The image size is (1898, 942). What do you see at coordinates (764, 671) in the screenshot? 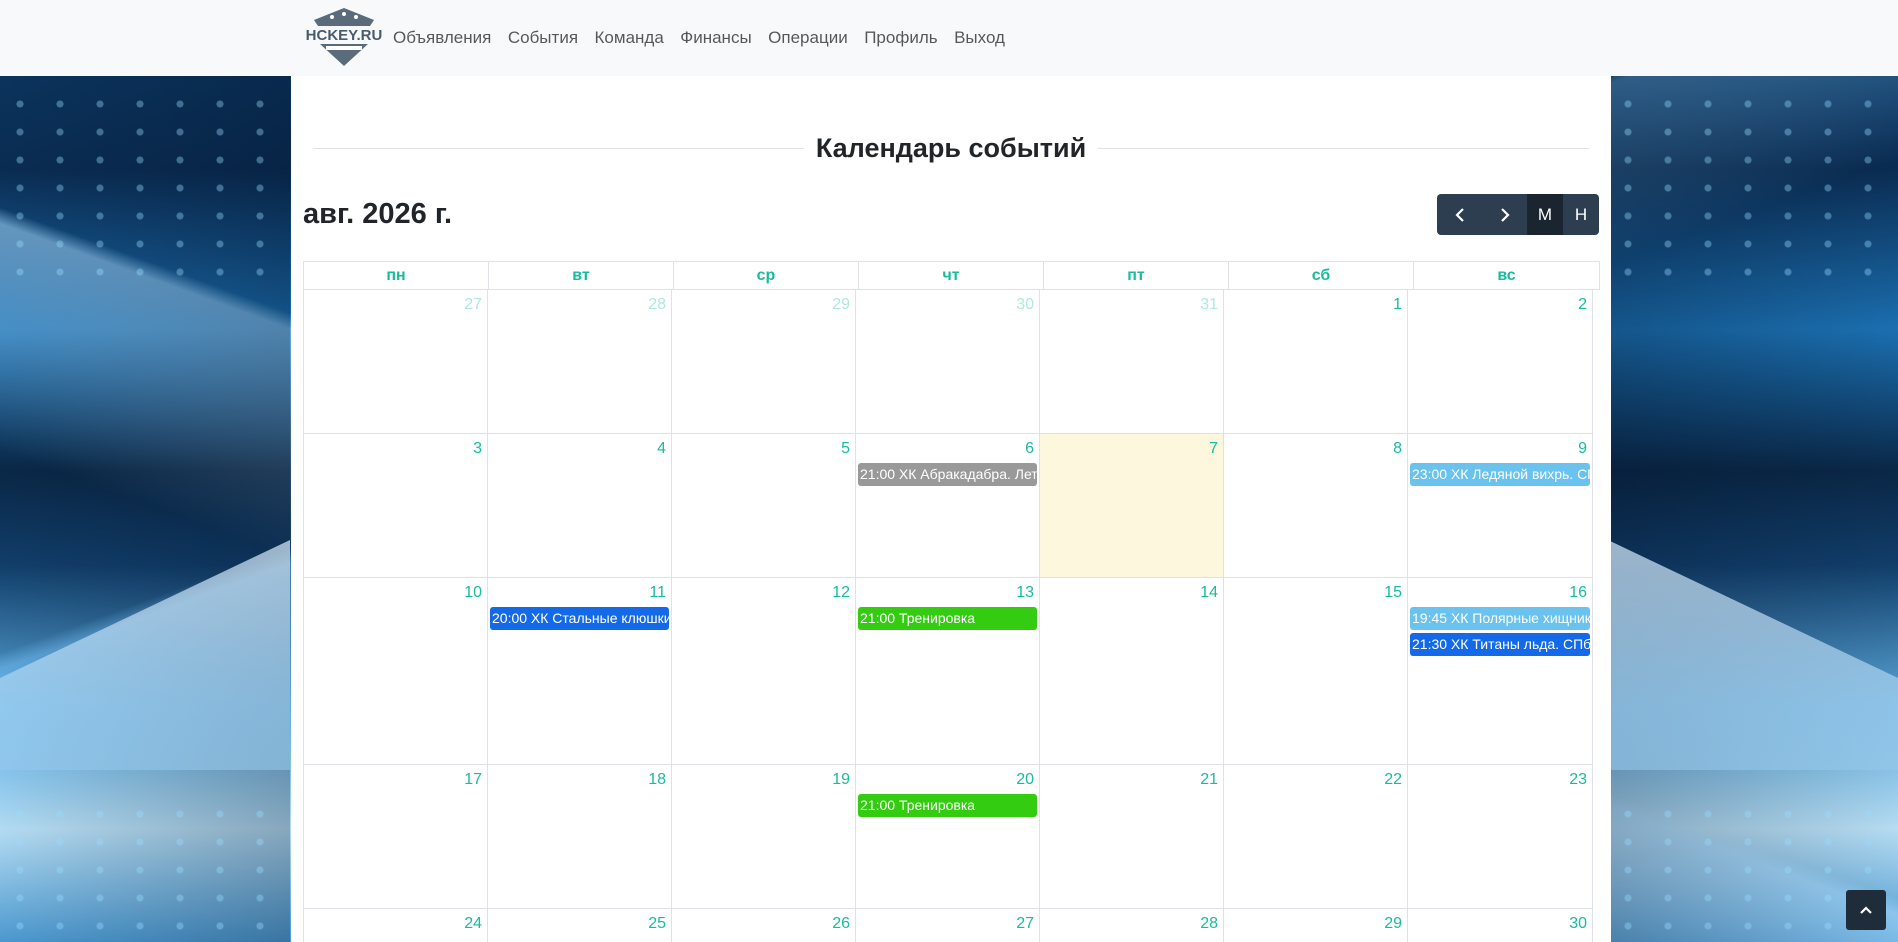
I see `calendar-day: 12` at bounding box center [764, 671].